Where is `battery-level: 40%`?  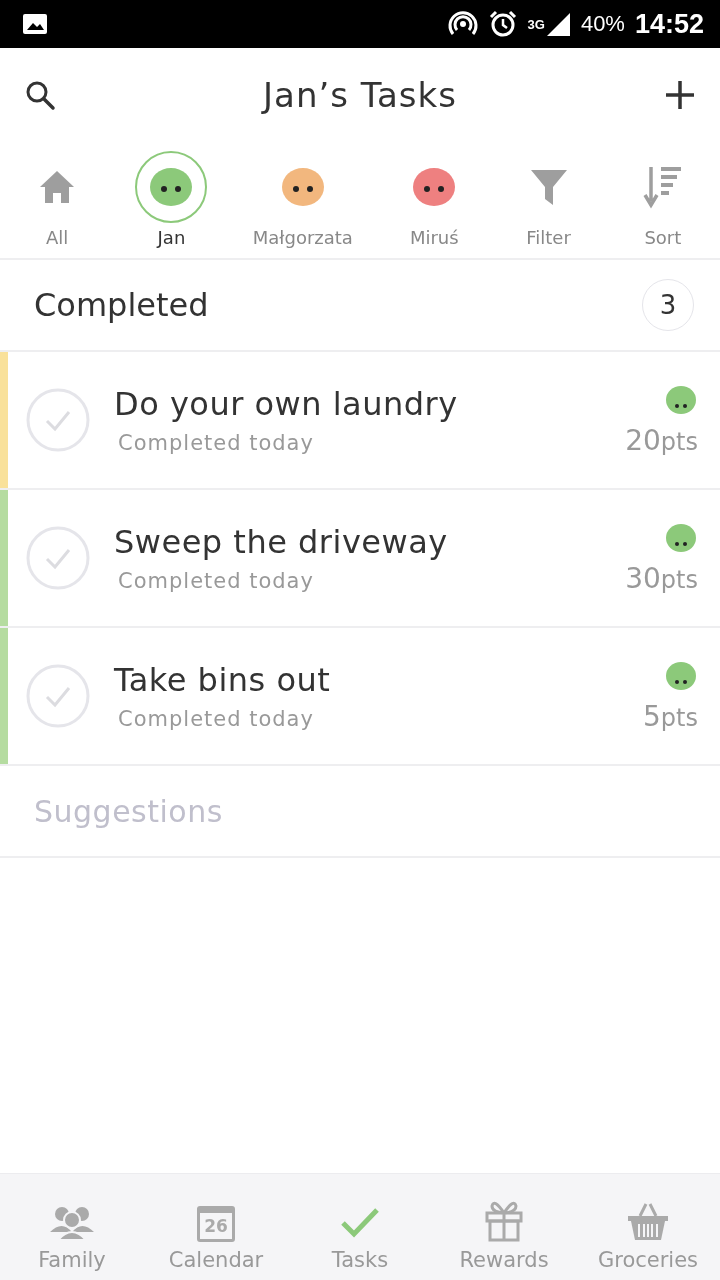
battery-level: 40% is located at coordinates (602, 24).